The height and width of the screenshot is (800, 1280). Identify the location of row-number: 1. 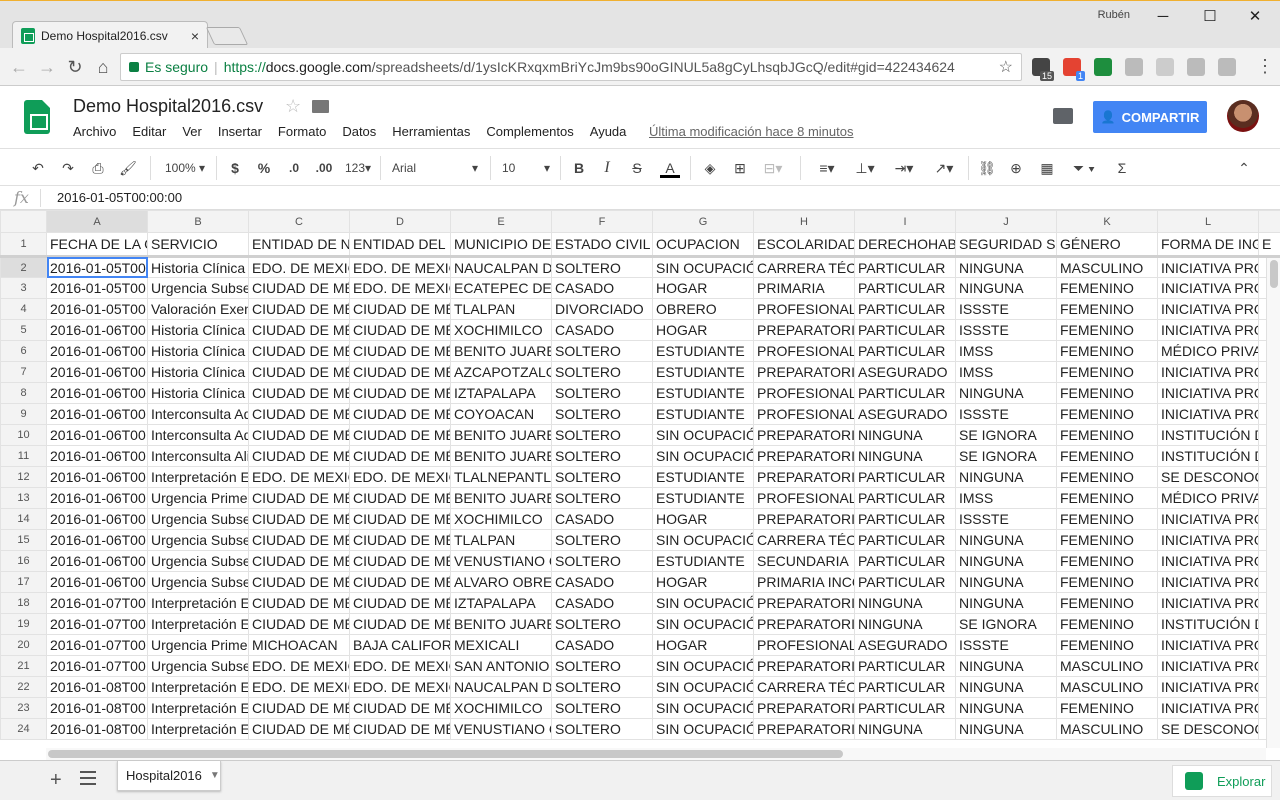
(23, 245).